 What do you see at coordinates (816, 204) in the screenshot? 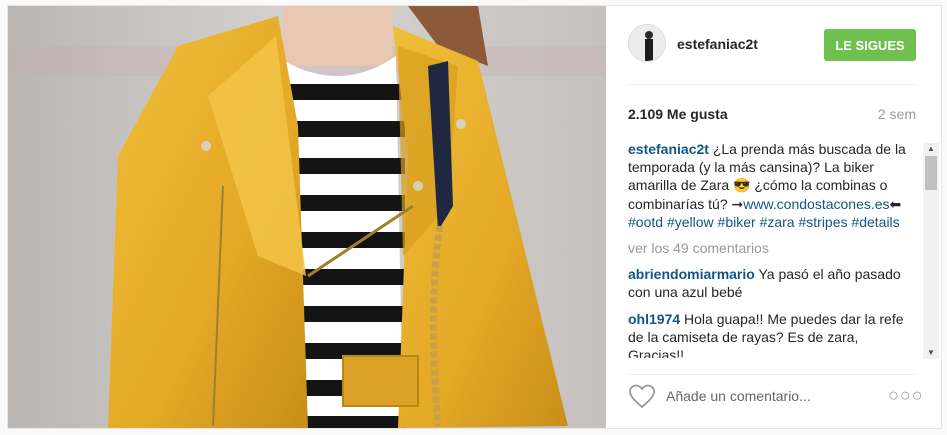
I see `caption-link: www.condostacones.es` at bounding box center [816, 204].